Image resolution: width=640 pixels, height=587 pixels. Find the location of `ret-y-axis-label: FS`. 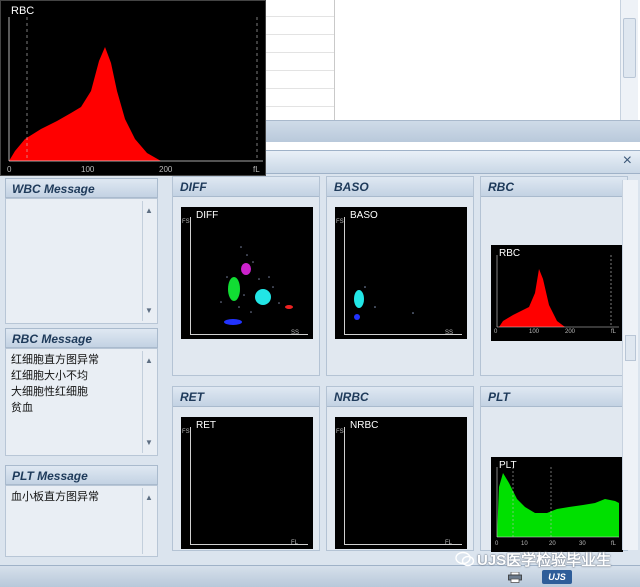

ret-y-axis-label: FS is located at coordinates (186, 432).